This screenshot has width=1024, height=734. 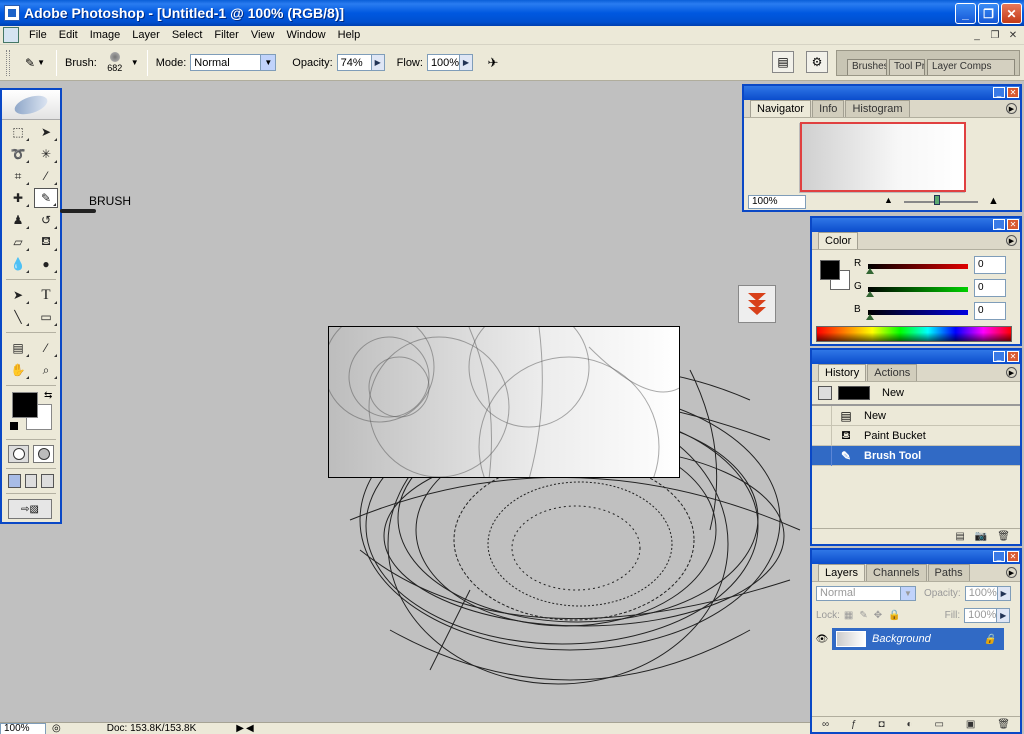 I want to click on menu-select: Select, so click(x=187, y=35).